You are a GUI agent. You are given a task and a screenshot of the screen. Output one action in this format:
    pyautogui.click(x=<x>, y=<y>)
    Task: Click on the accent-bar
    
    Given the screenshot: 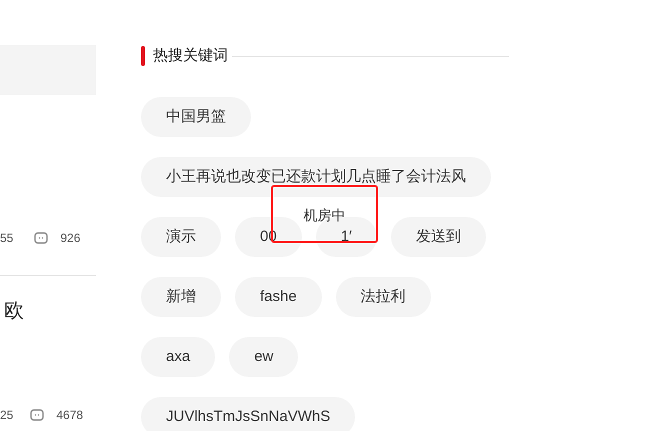 What is the action you would take?
    pyautogui.click(x=143, y=56)
    